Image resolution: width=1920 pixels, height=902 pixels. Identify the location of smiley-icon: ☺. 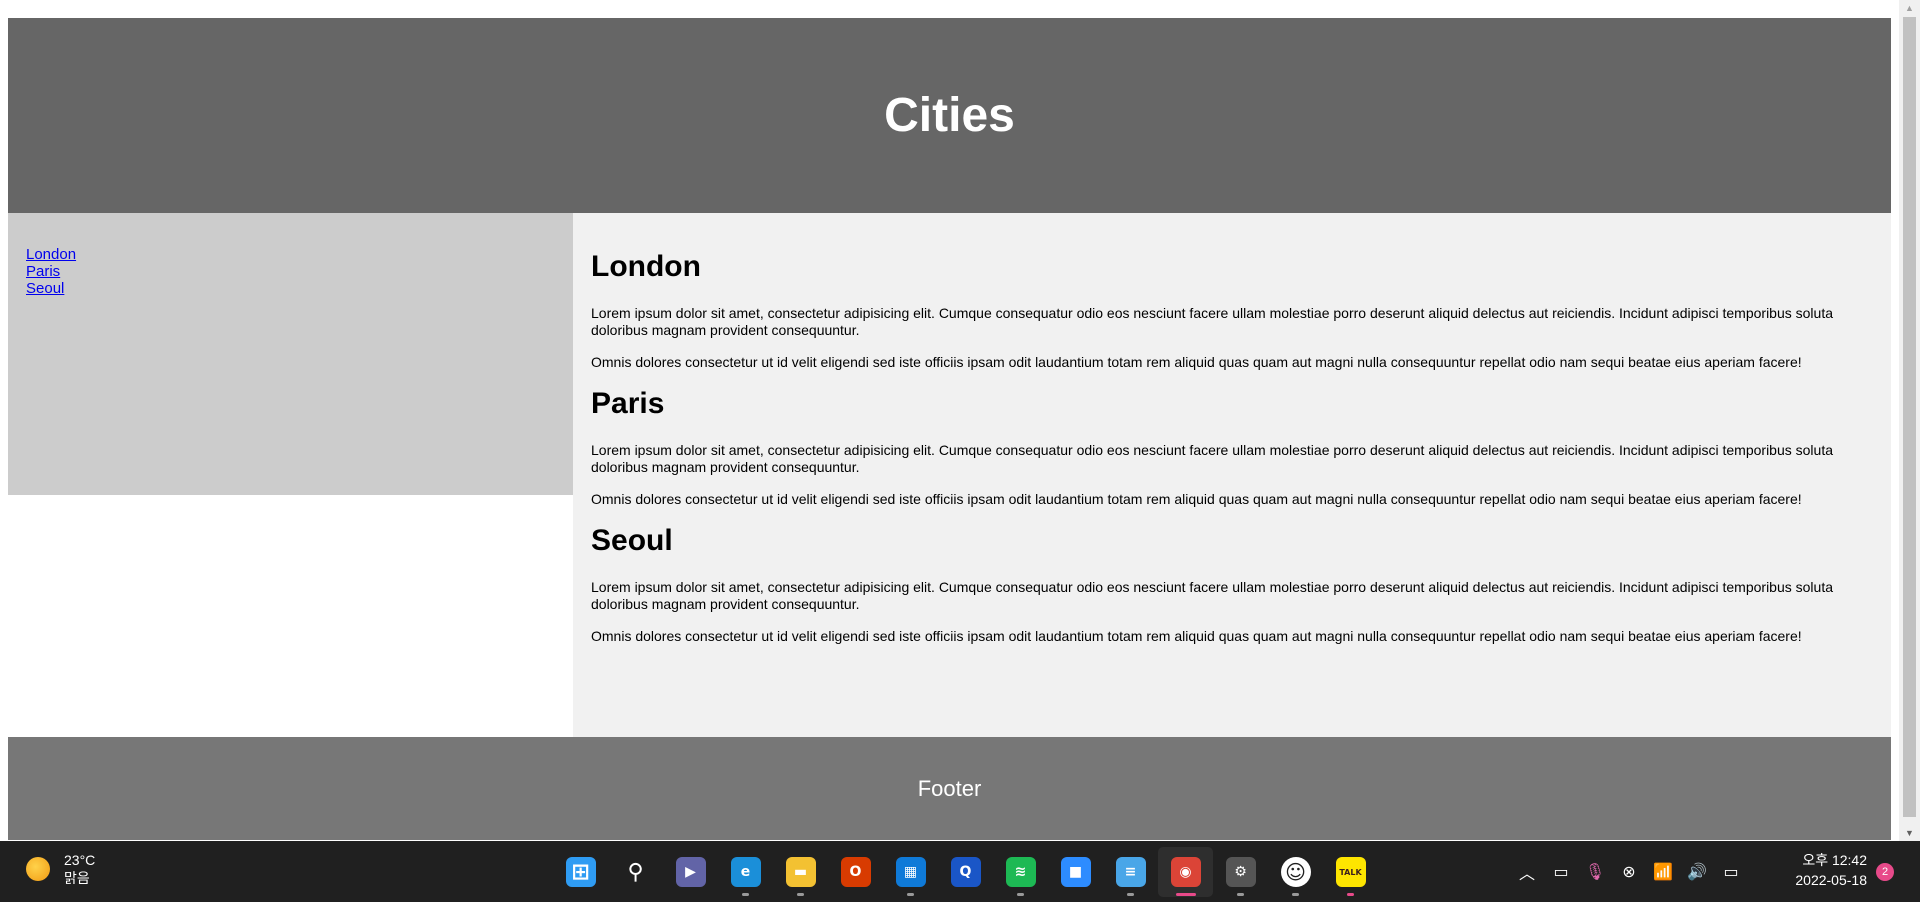
(1295, 872).